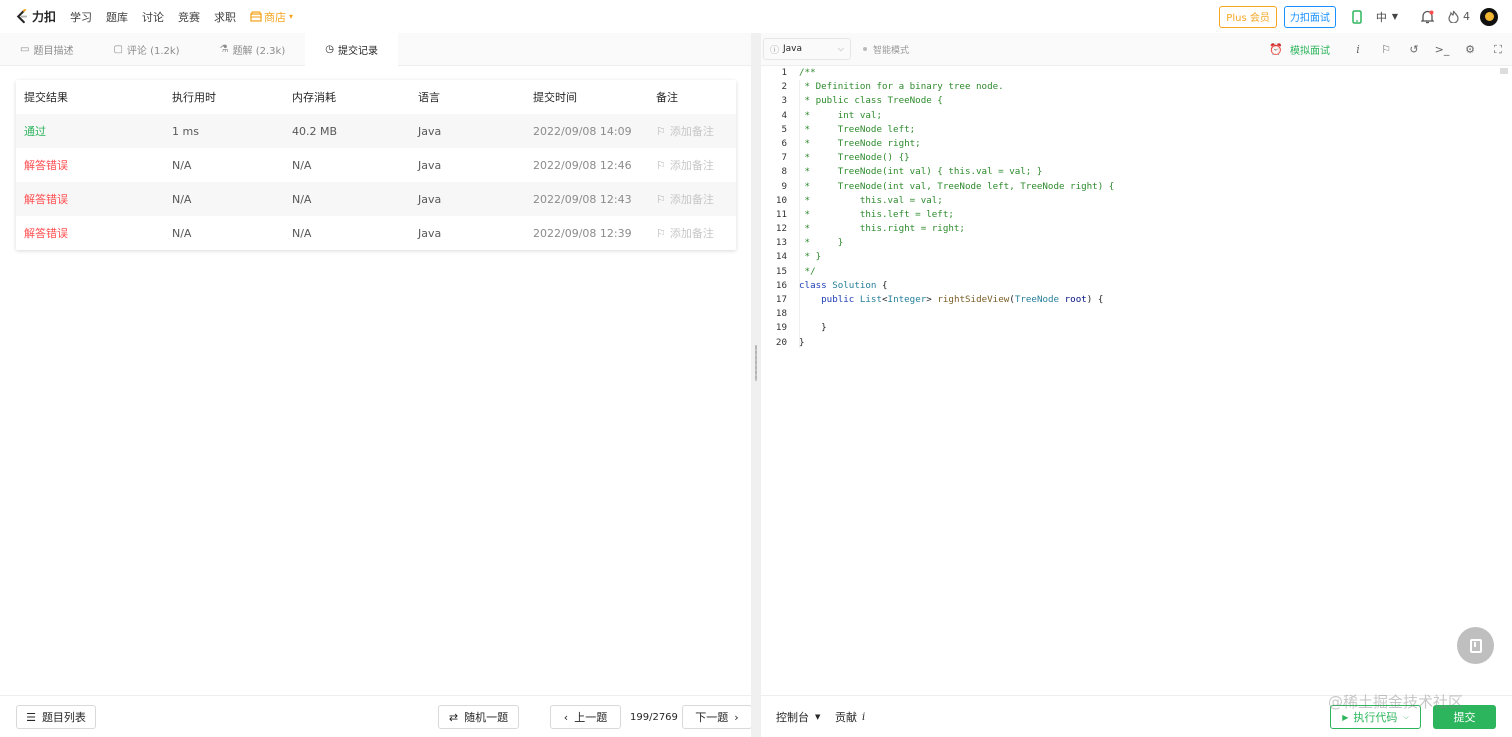  What do you see at coordinates (53, 51) in the screenshot?
I see `tab-label: 题目描述` at bounding box center [53, 51].